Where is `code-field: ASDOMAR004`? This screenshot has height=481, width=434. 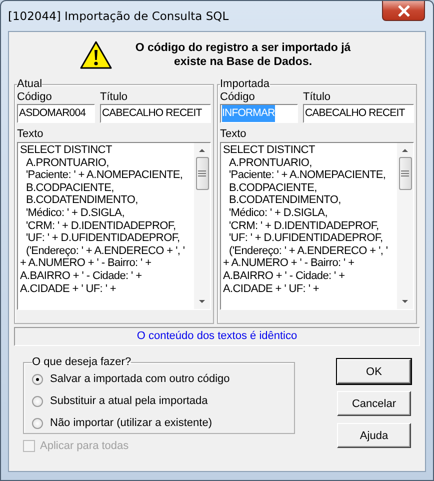
code-field: ASDOMAR004 is located at coordinates (56, 113).